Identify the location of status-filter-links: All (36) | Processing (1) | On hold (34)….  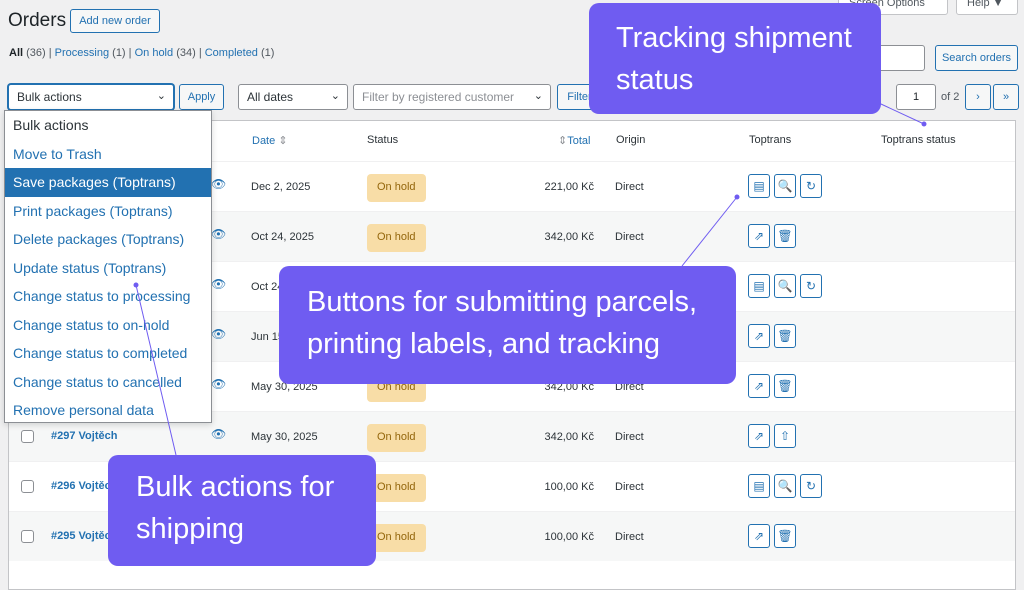
(141, 53).